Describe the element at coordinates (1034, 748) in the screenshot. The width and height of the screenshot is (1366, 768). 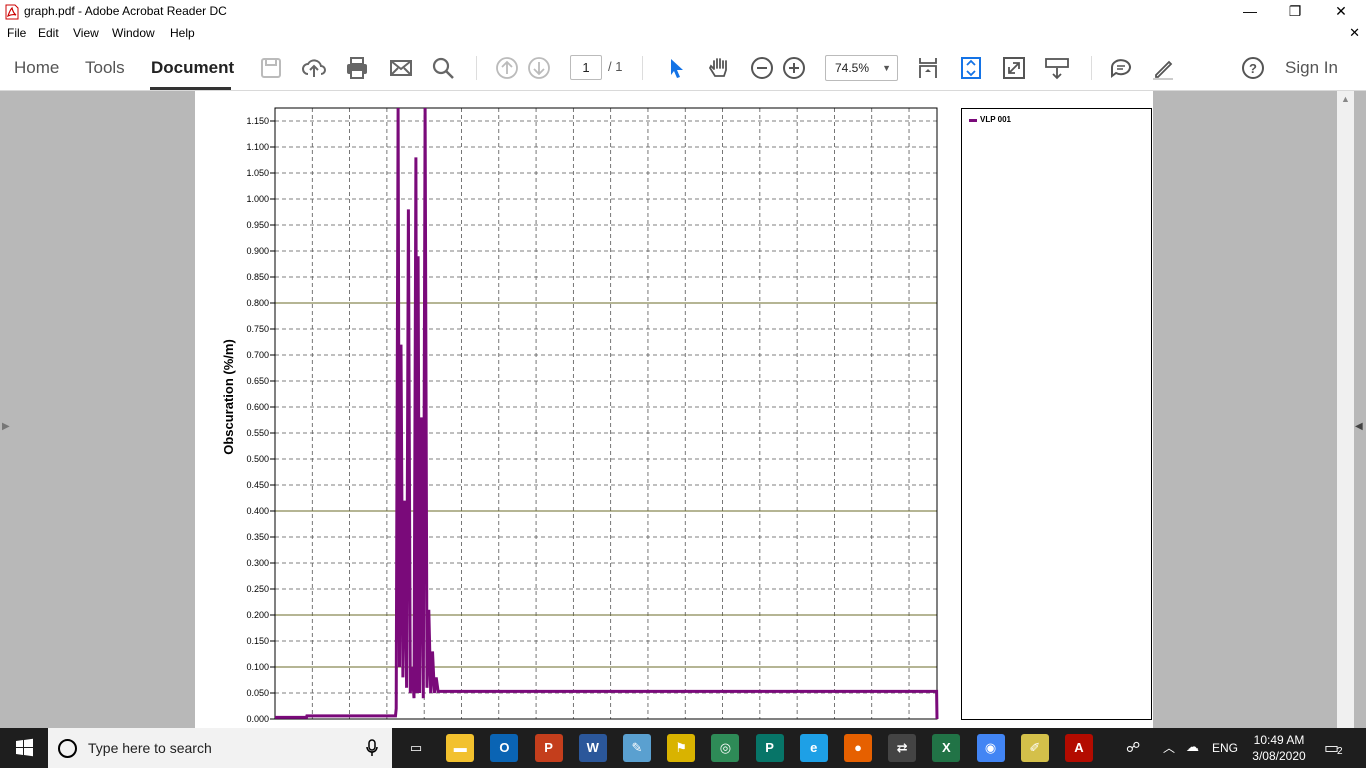
I see `notes-app-taskbar-icon: ✐` at that location.